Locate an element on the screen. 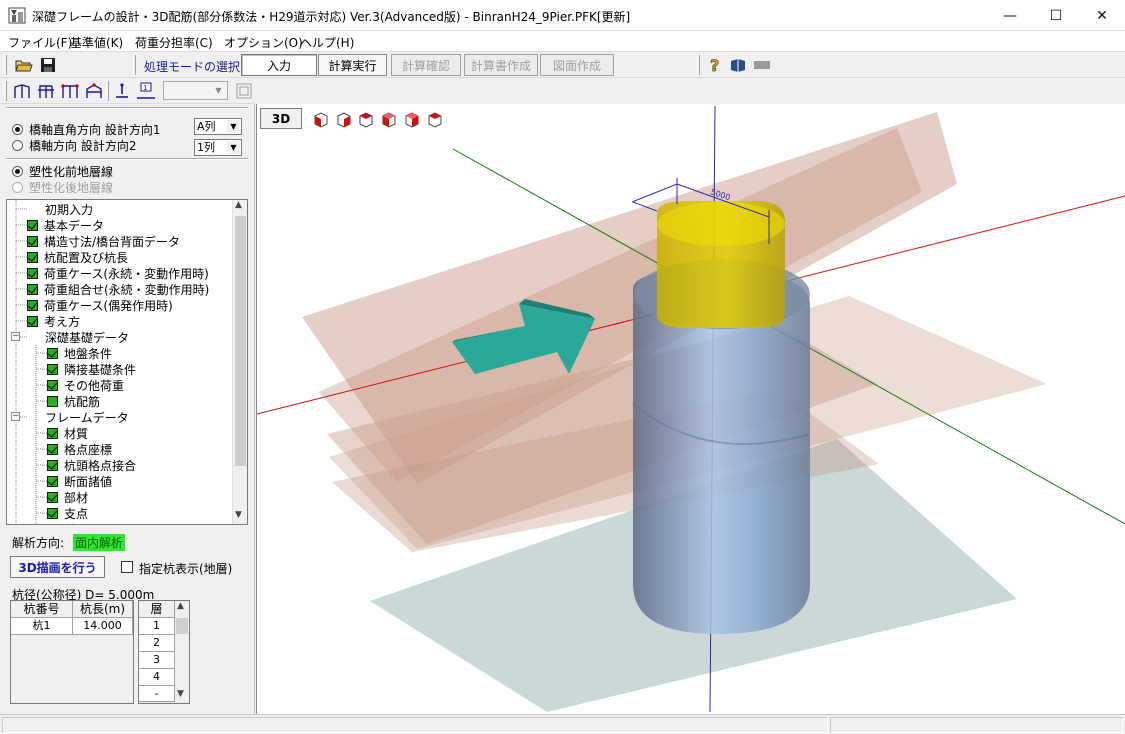  mode-check-button: 計算確認 is located at coordinates (426, 65).